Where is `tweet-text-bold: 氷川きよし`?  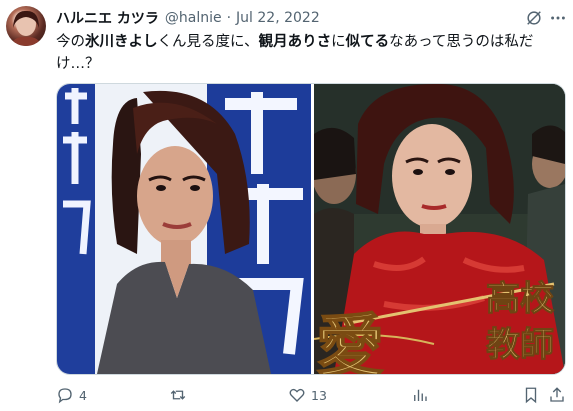
tweet-text-bold: 氷川きよし is located at coordinates (121, 42).